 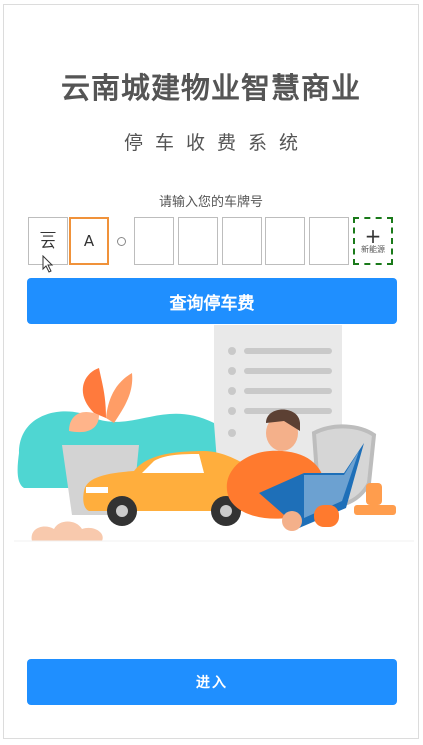 What do you see at coordinates (121, 241) in the screenshot?
I see `plate-separator-dot` at bounding box center [121, 241].